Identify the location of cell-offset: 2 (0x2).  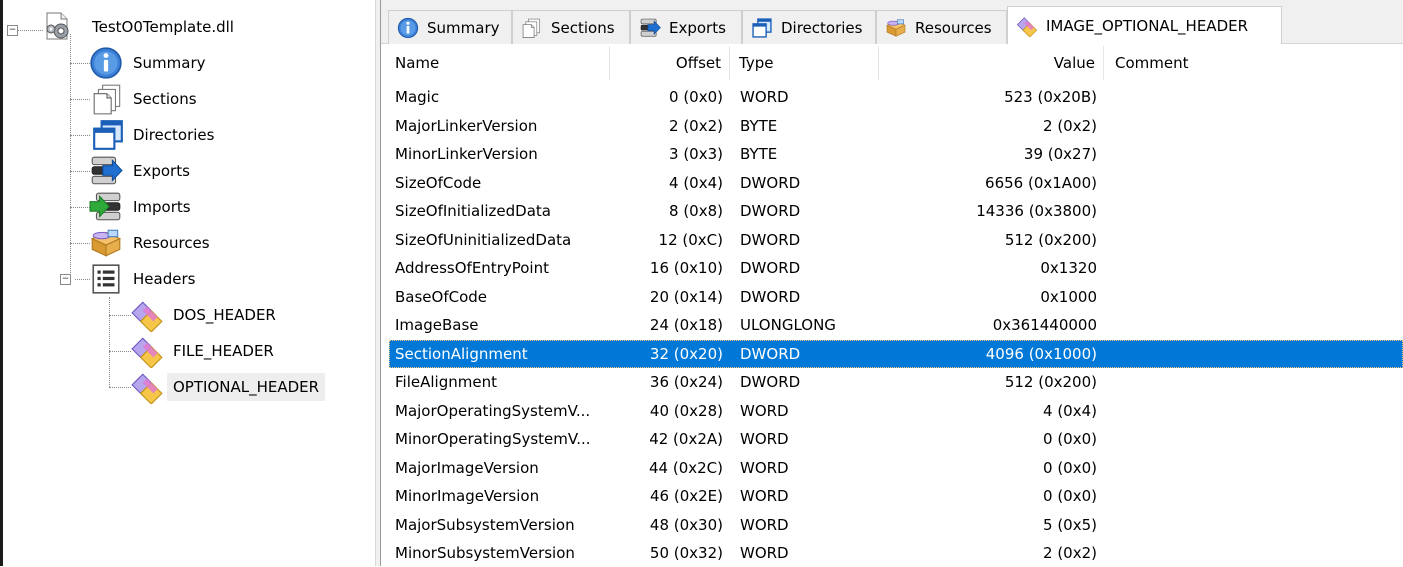
(696, 126).